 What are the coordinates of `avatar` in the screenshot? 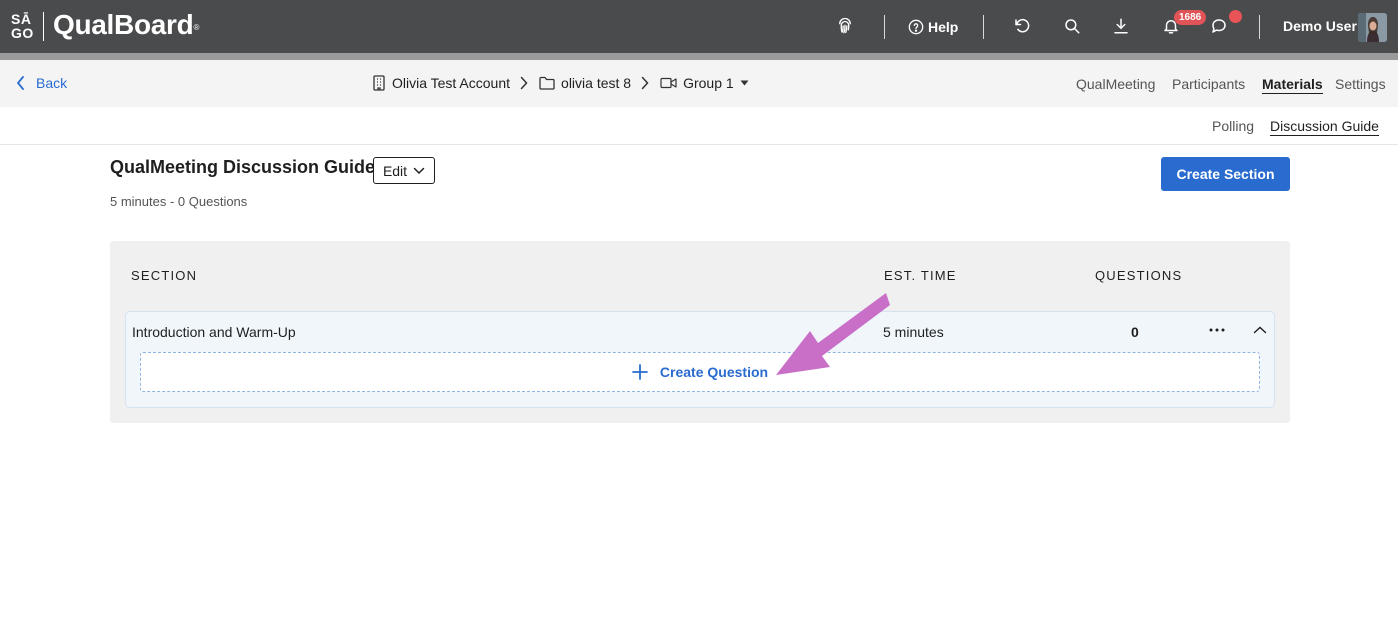 It's located at (1372, 27).